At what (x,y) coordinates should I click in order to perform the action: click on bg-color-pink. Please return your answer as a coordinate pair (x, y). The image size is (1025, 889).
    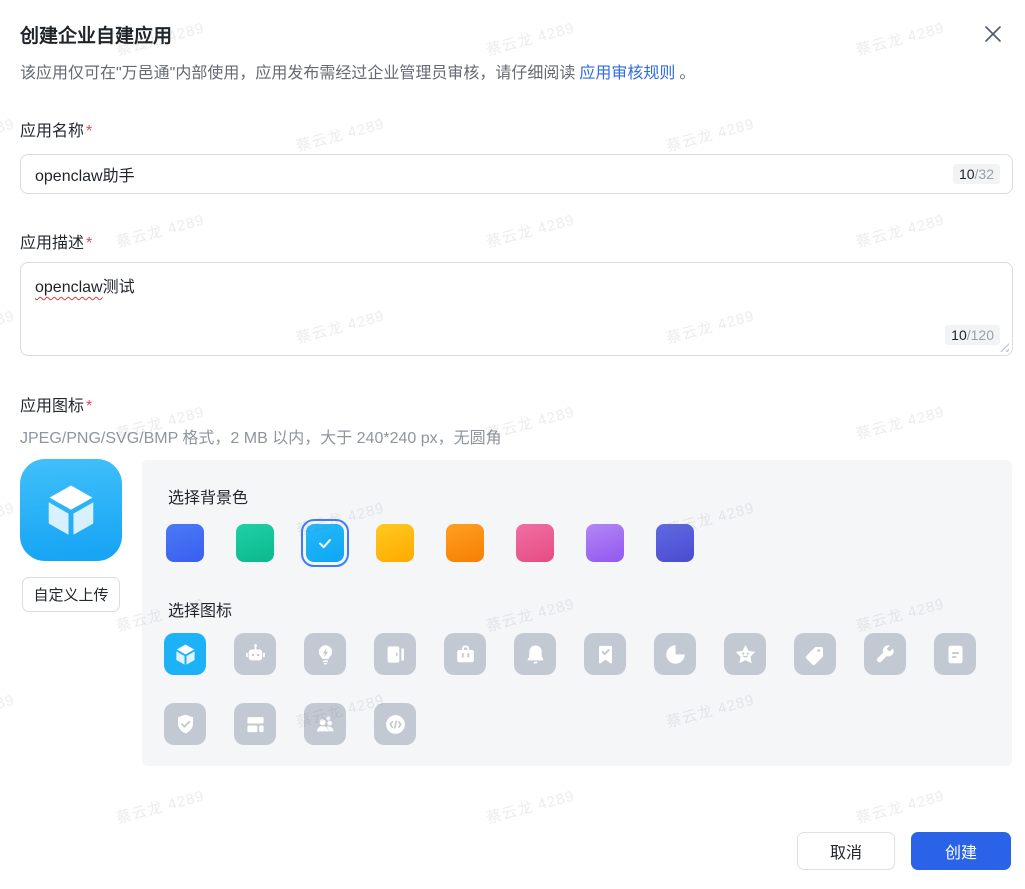
    Looking at the image, I should click on (535, 543).